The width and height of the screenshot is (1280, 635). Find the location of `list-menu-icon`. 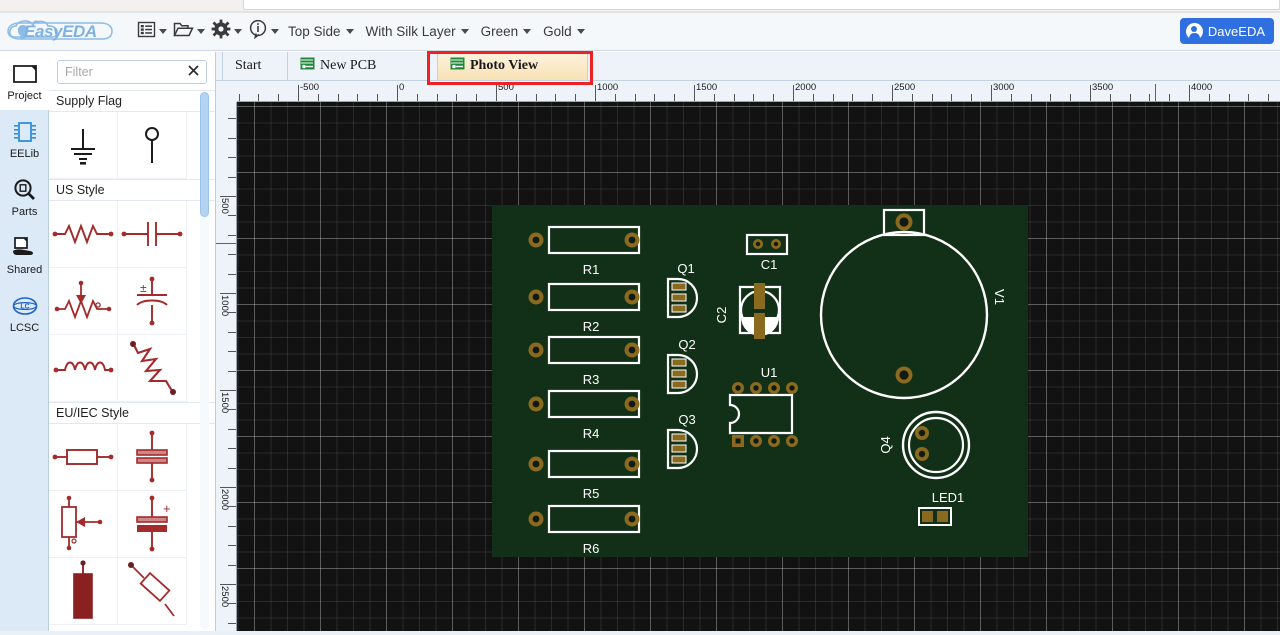

list-menu-icon is located at coordinates (146, 32).